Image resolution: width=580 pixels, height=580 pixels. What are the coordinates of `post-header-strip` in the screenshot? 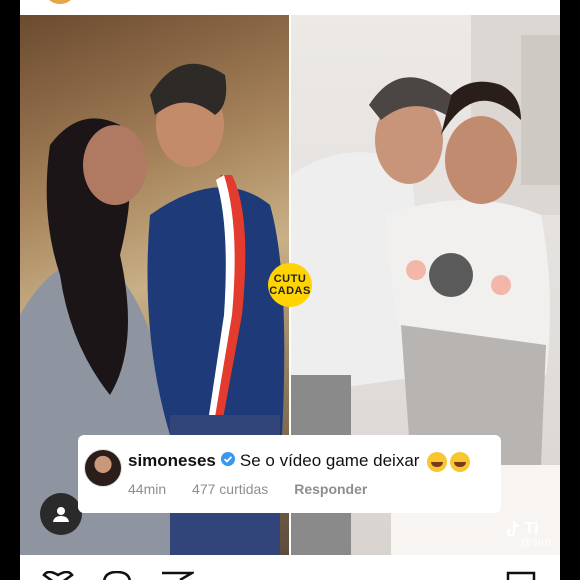 It's located at (290, 7).